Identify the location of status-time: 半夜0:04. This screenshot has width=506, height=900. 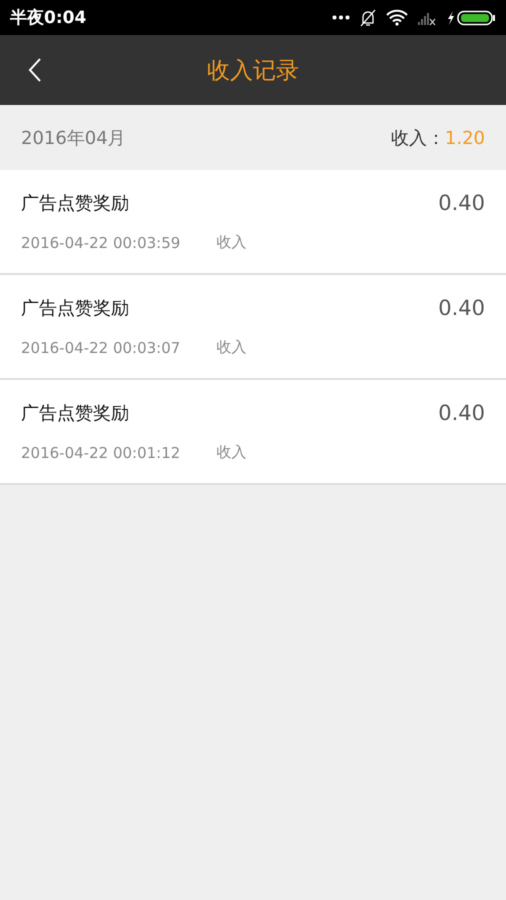
(48, 18).